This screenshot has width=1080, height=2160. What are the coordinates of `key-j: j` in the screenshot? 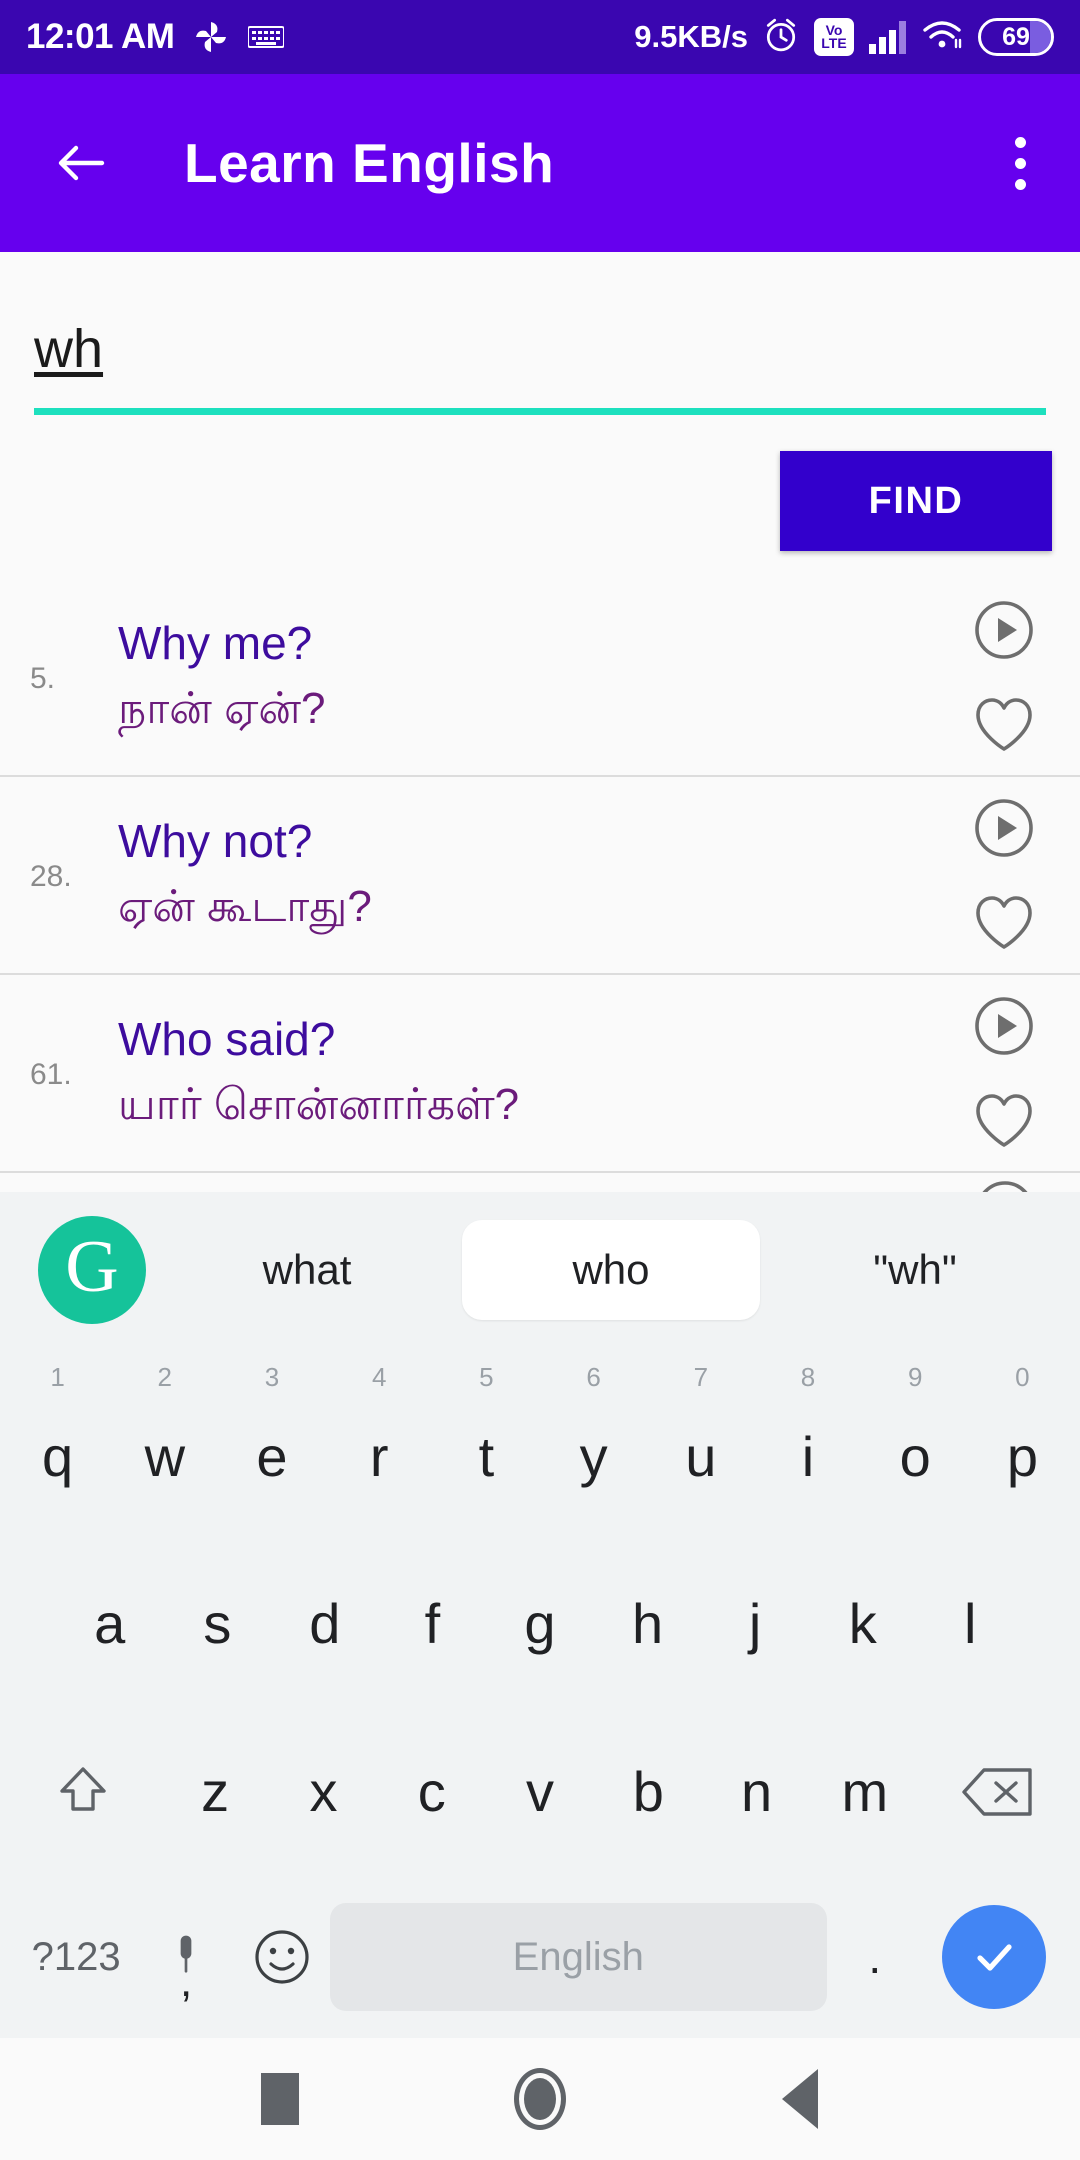 It's located at (755, 1624).